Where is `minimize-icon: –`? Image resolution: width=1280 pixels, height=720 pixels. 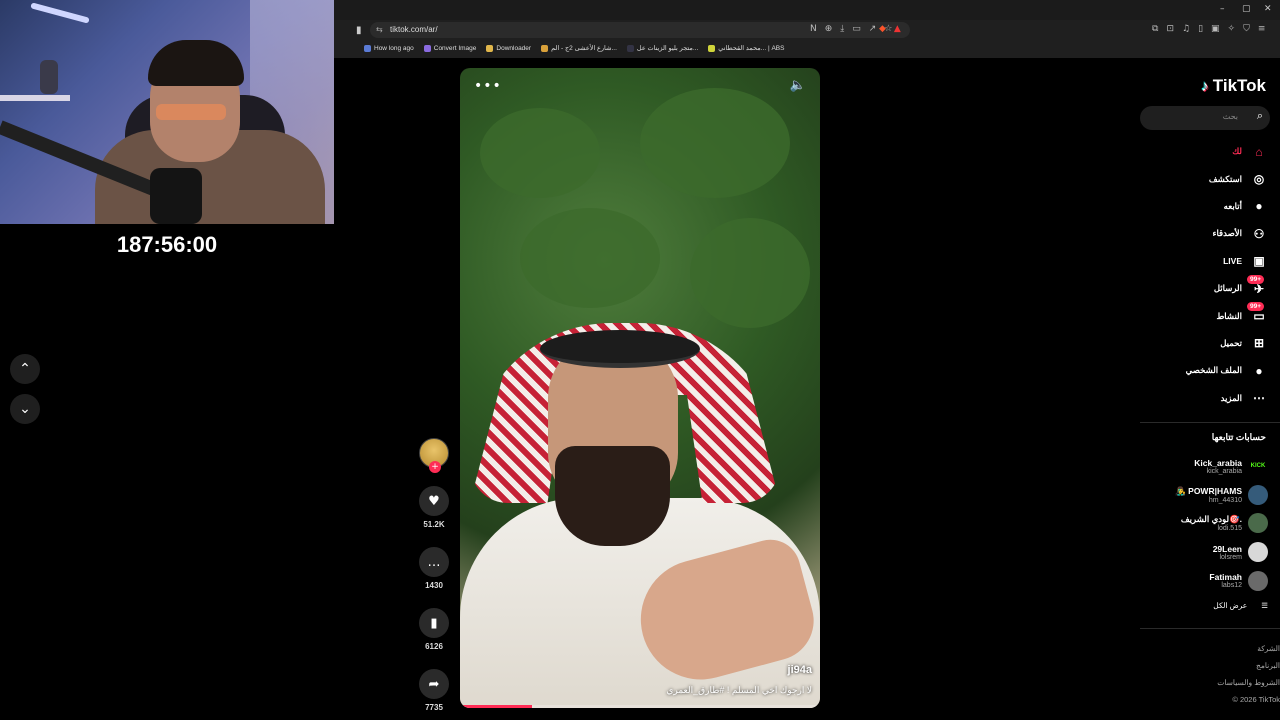 minimize-icon: – is located at coordinates (1222, 9).